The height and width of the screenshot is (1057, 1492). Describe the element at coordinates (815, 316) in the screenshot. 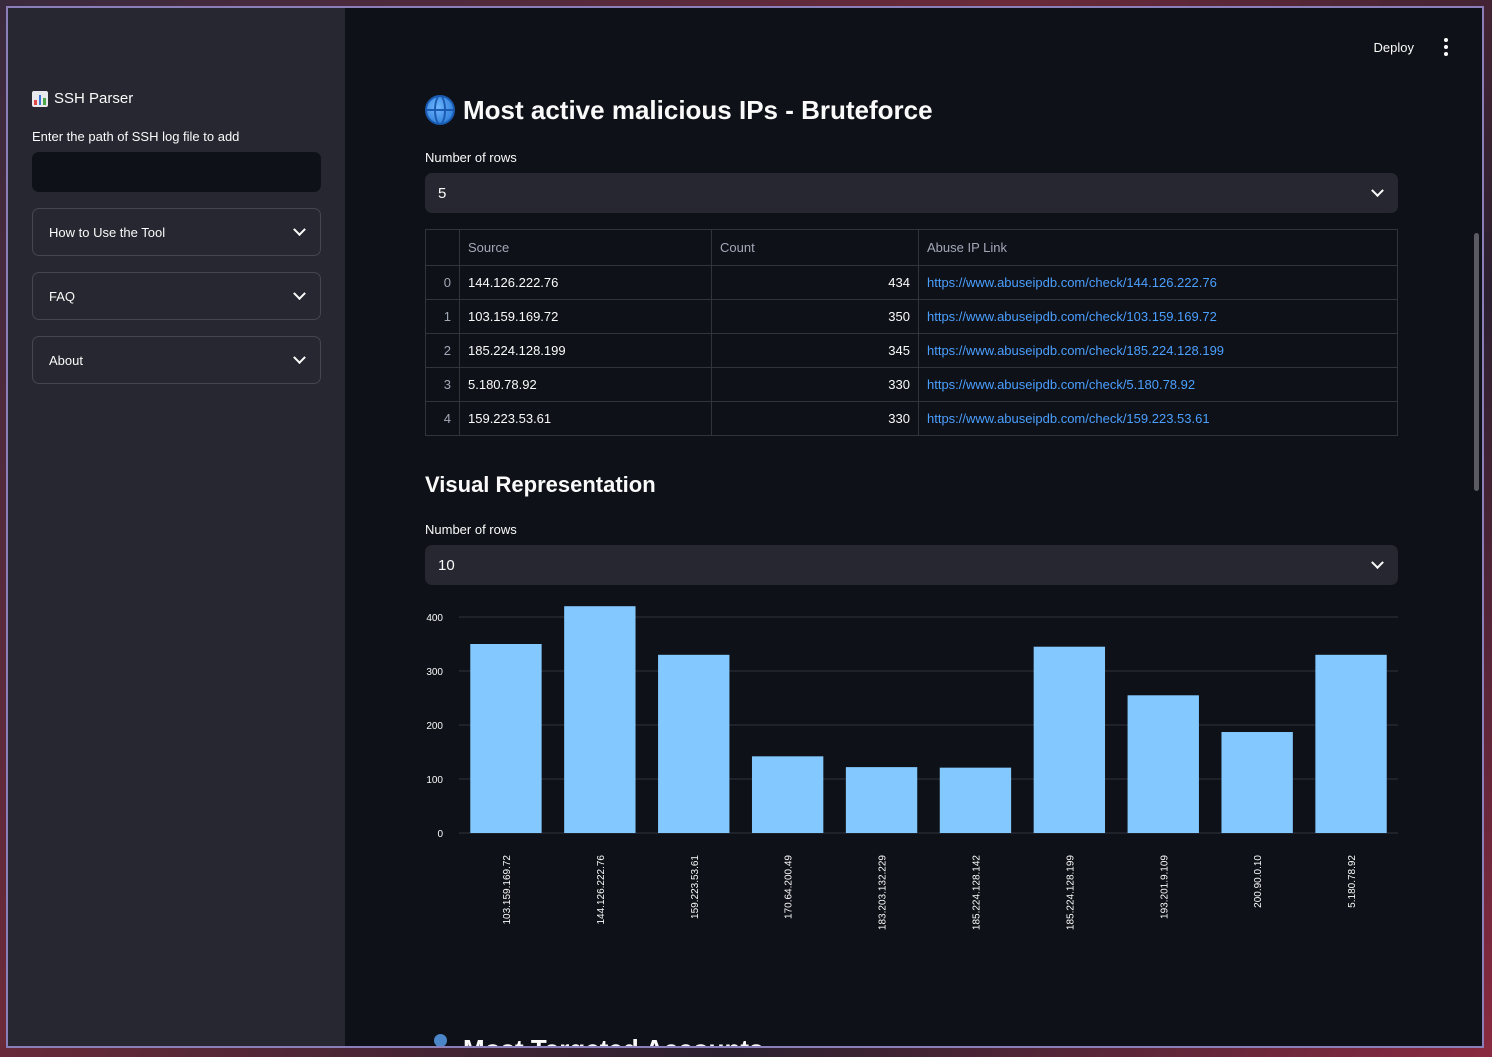

I see `count-cell: 350` at that location.